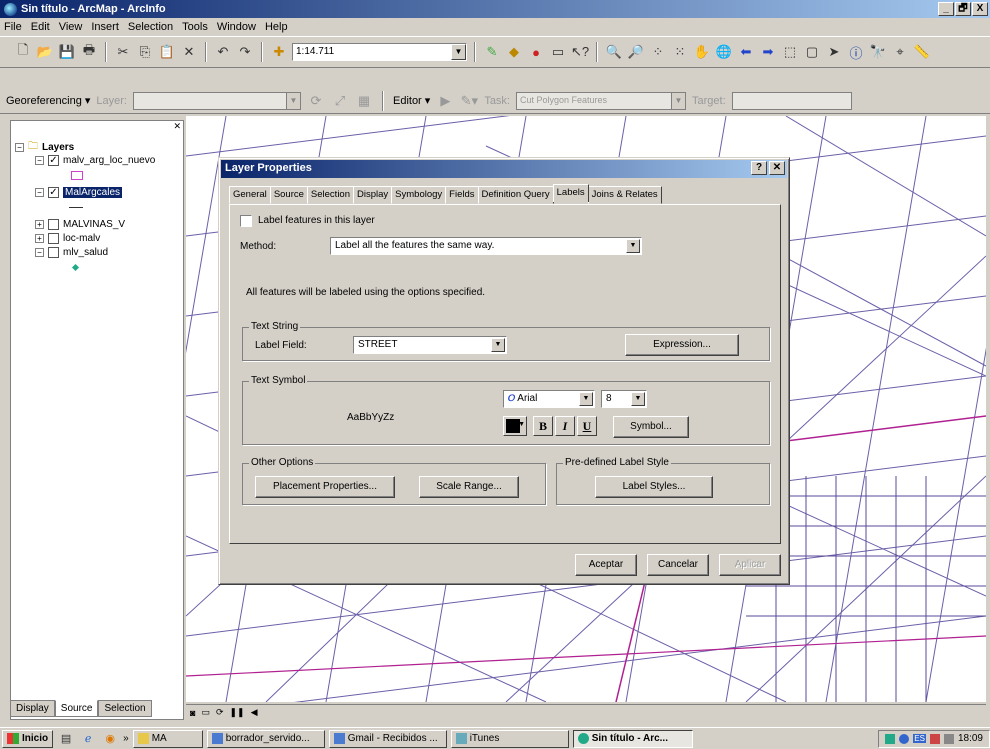 The width and height of the screenshot is (990, 749). What do you see at coordinates (934, 738) in the screenshot?
I see `tray-security-icon` at bounding box center [934, 738].